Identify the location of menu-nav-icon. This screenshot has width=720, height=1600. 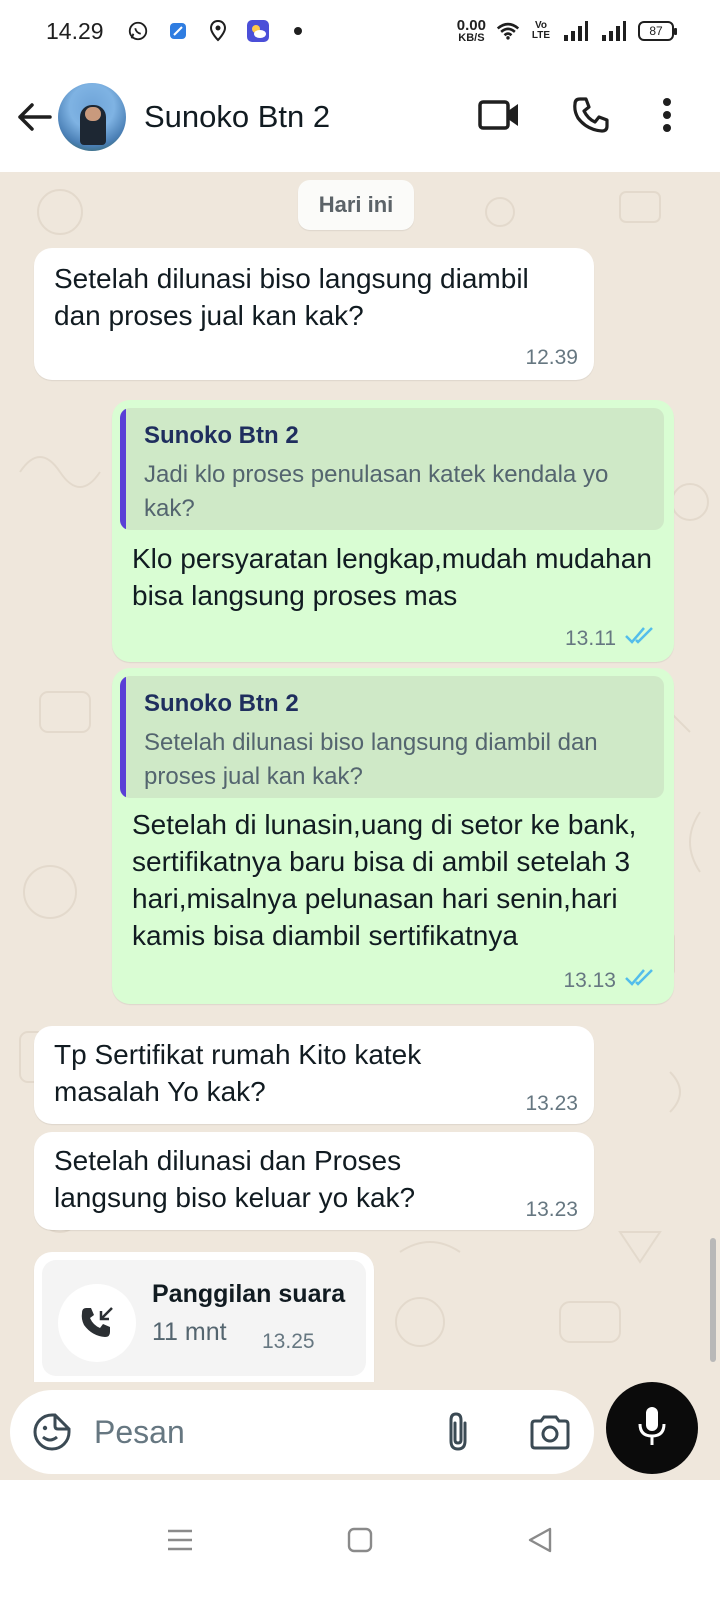
(180, 1540).